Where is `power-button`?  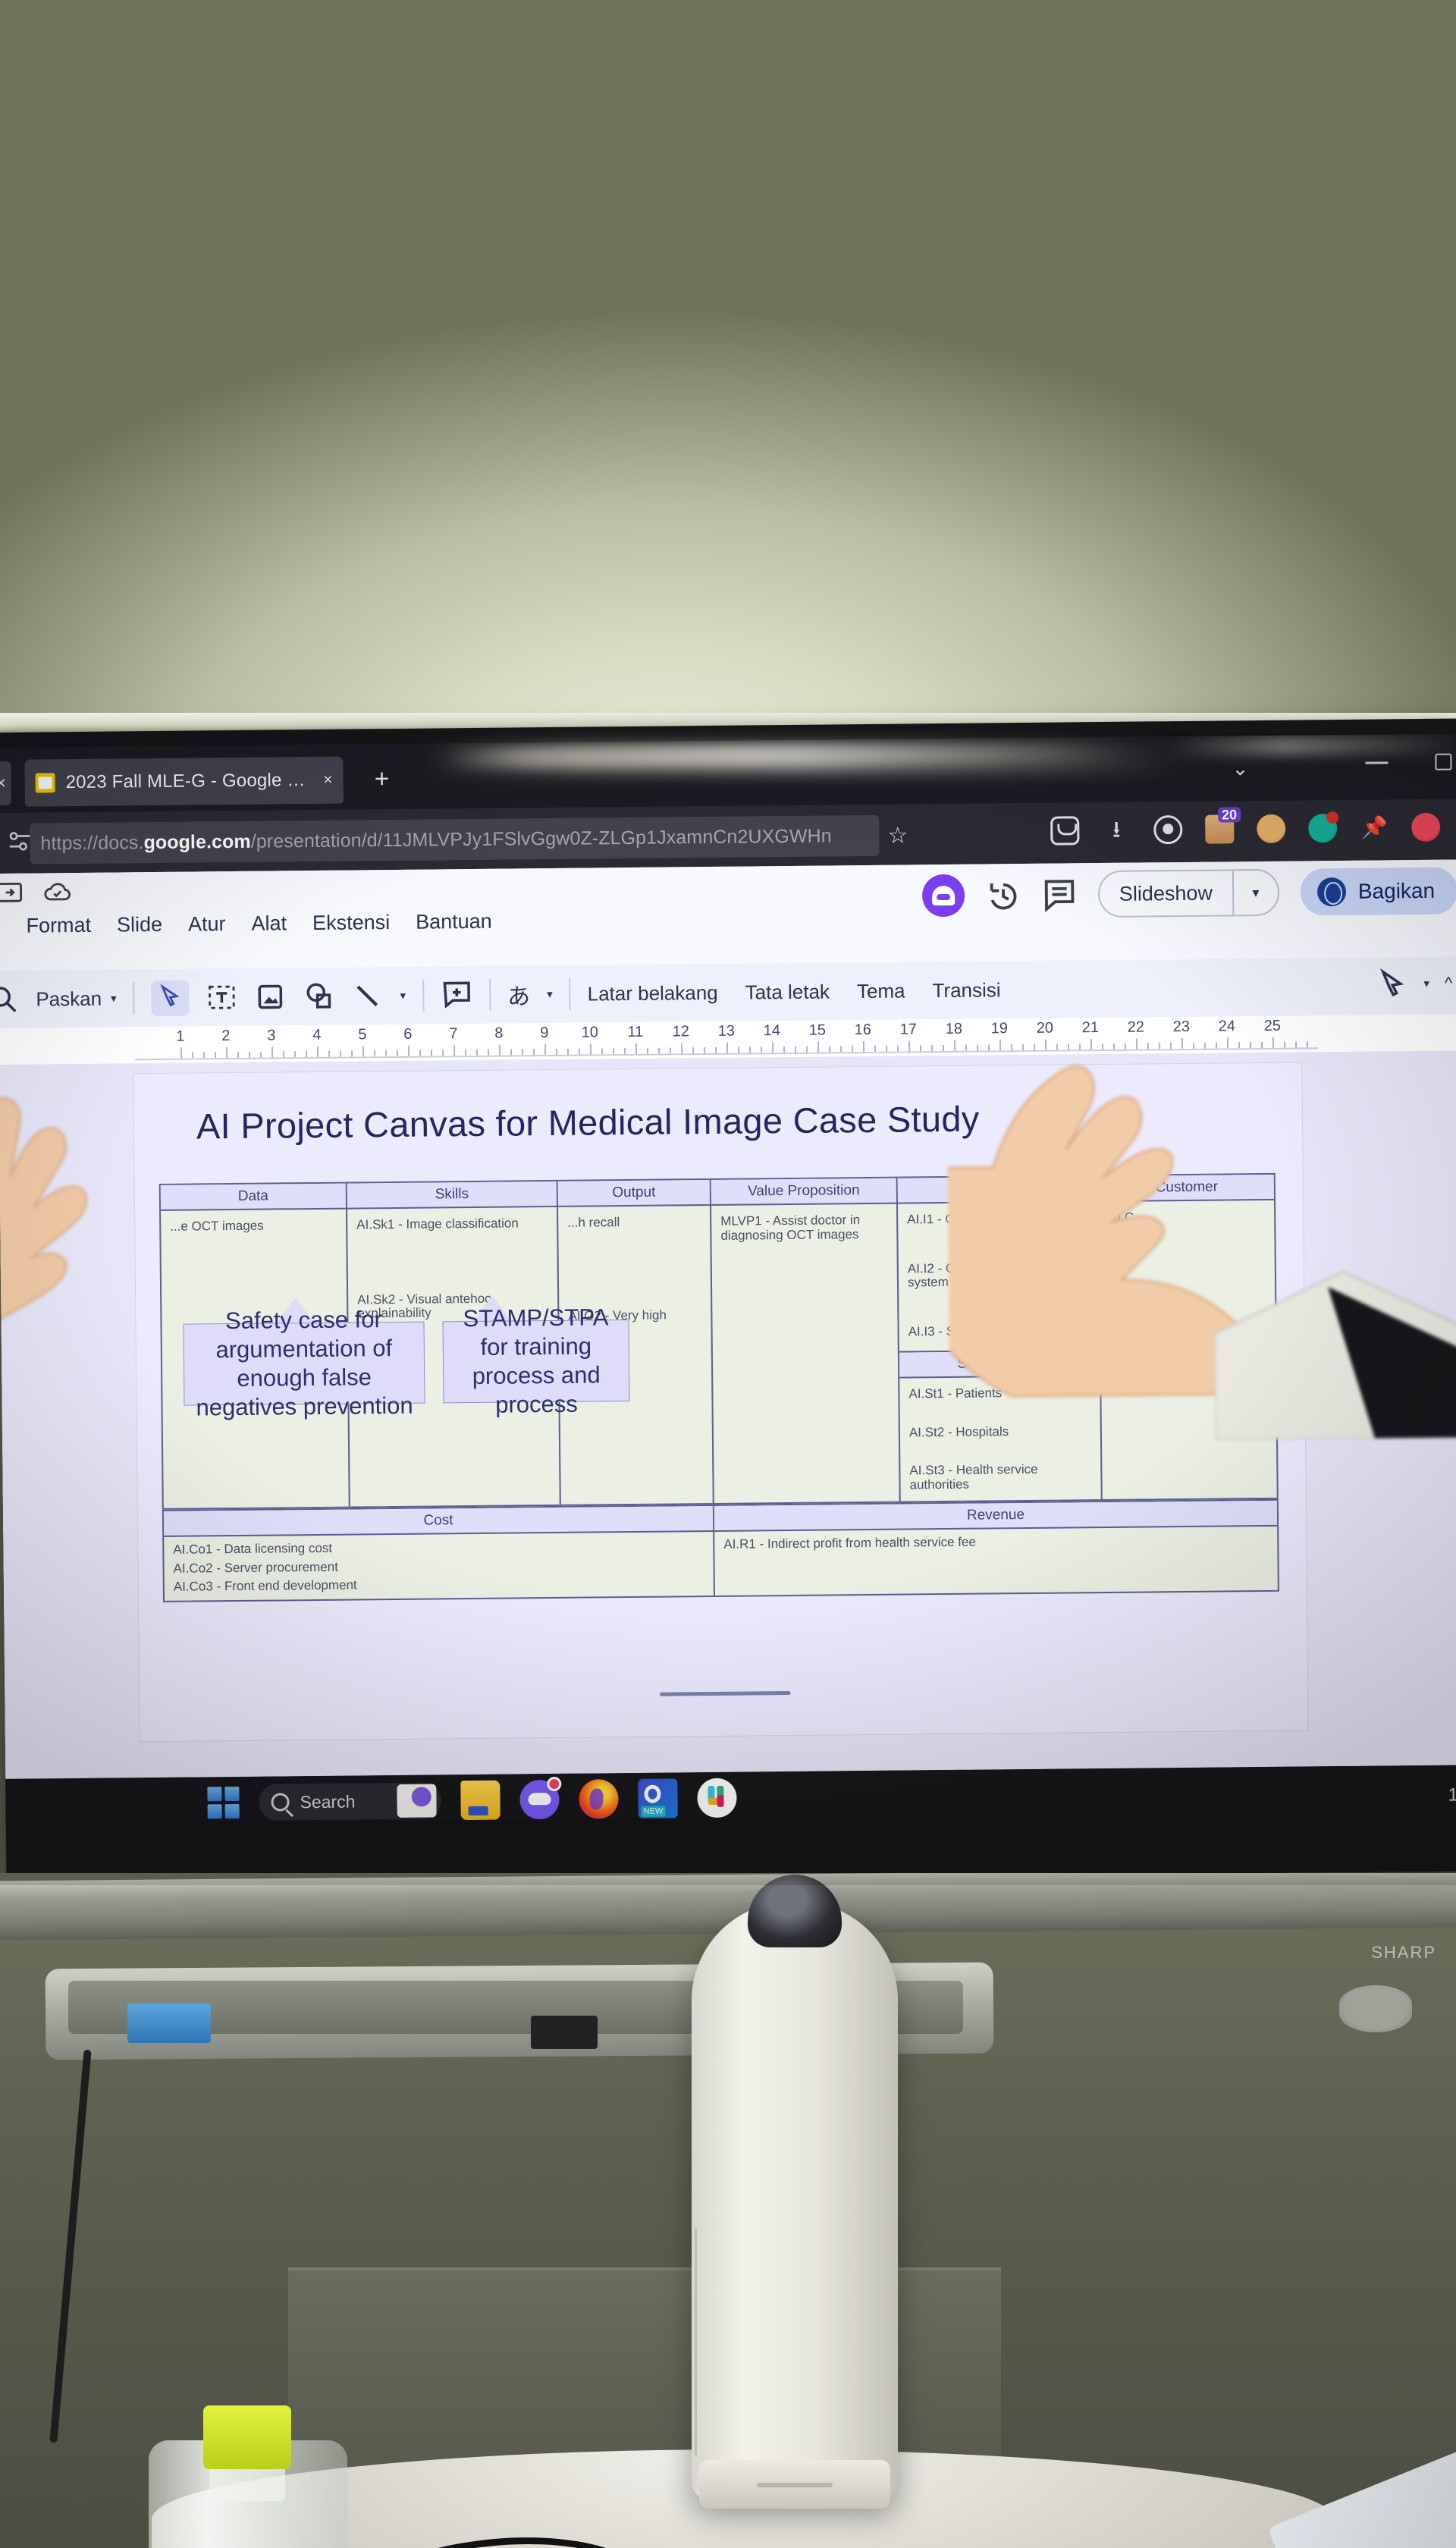 power-button is located at coordinates (1375, 2008).